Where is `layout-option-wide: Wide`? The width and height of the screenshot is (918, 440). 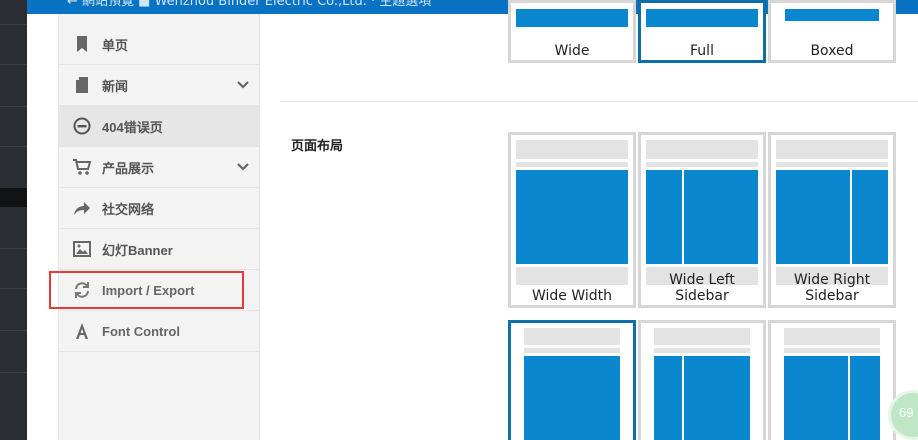
layout-option-wide: Wide is located at coordinates (572, 31).